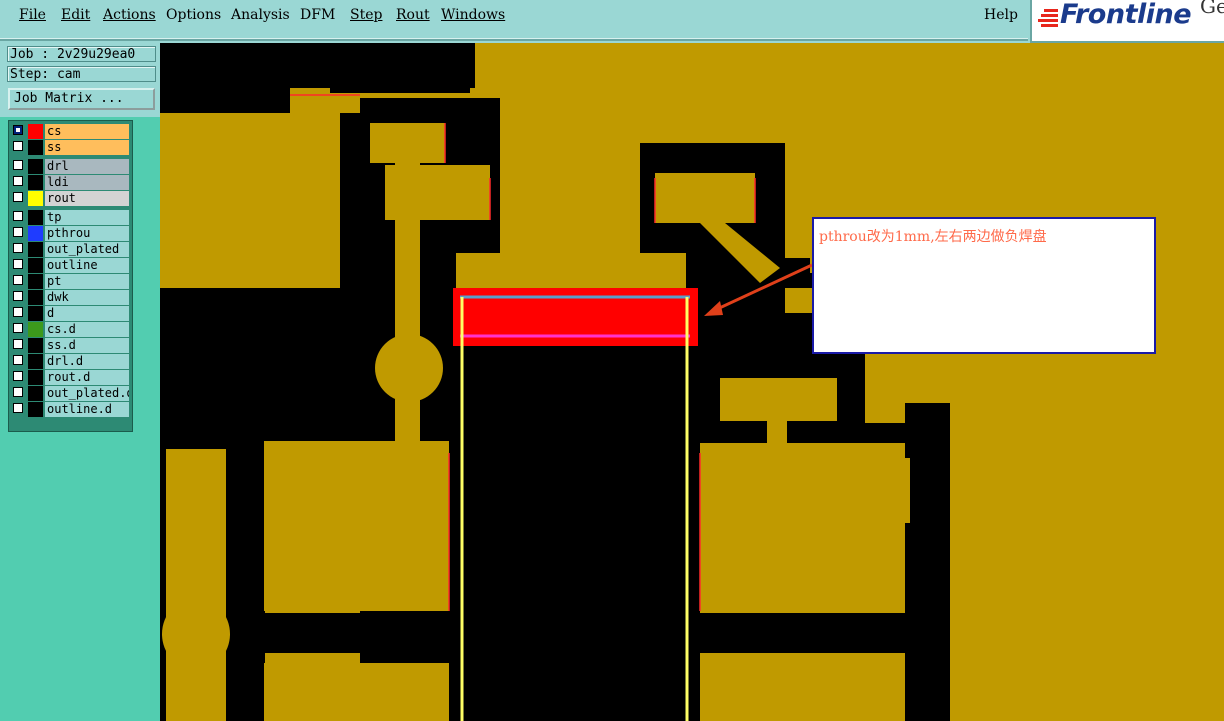 This screenshot has height=721, width=1224. Describe the element at coordinates (1001, 15) in the screenshot. I see `menu-help: Help` at that location.